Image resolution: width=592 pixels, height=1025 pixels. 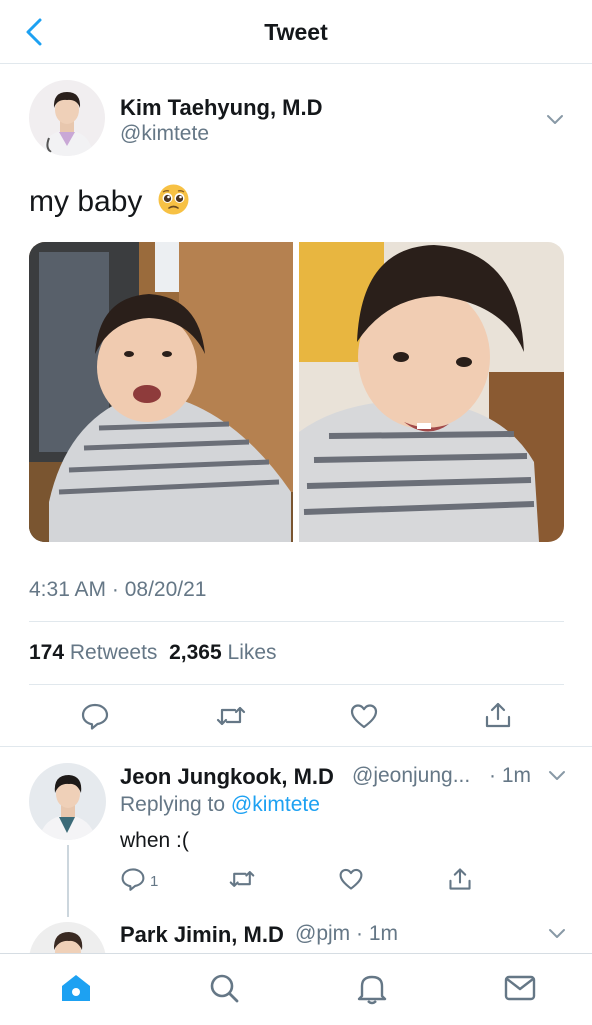 What do you see at coordinates (377, 933) in the screenshot?
I see `reply2-time: · 1m` at bounding box center [377, 933].